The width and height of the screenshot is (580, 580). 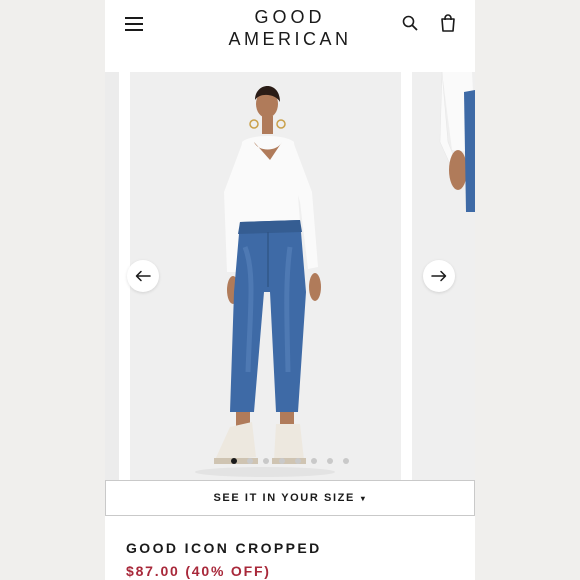 I want to click on see-it-in-your-size-button: SEE IT IN YOUR SIZE ▾, so click(x=290, y=498).